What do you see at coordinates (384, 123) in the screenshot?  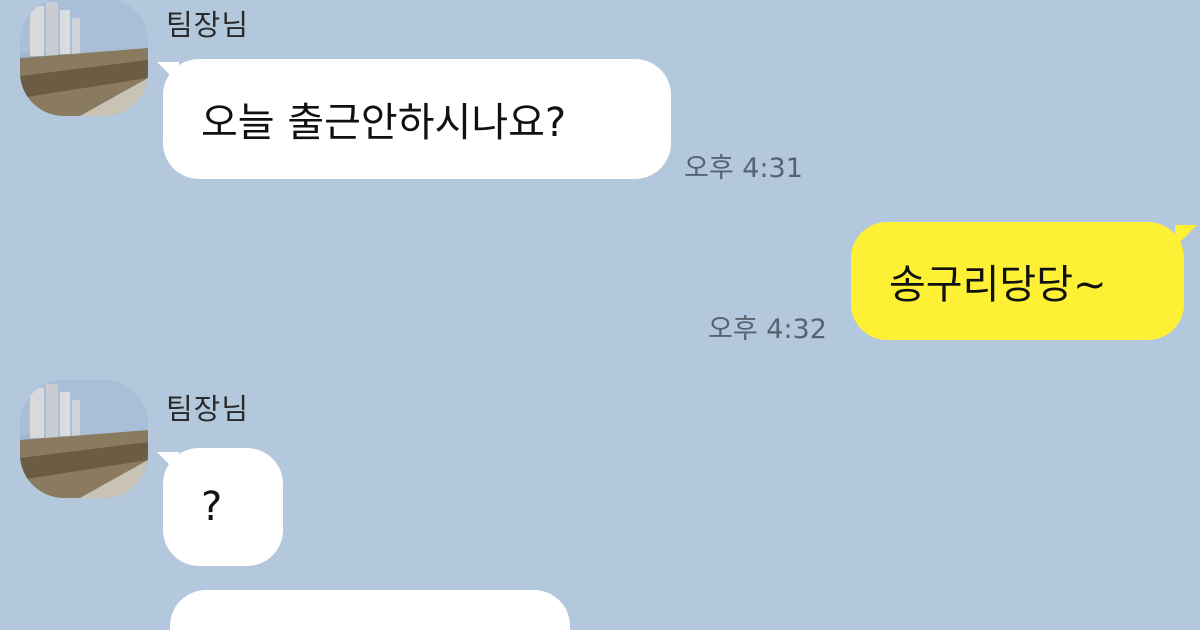 I see `message-text: 오늘 출근안하시나요?` at bounding box center [384, 123].